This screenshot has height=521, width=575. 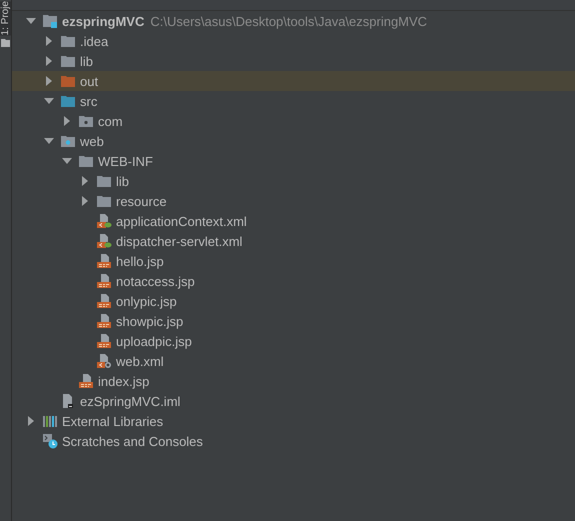 What do you see at coordinates (293, 321) in the screenshot?
I see `tree-item: showpic.jsp` at bounding box center [293, 321].